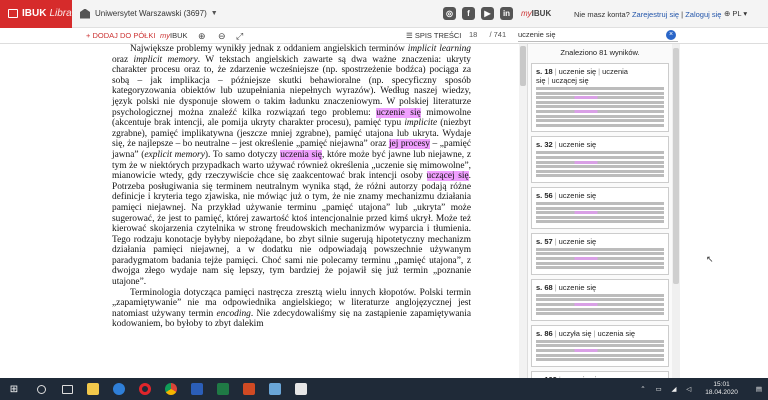  Describe the element at coordinates (124, 35) in the screenshot. I see `add-to-shelf-label: DODAJ DO PÓŁKI` at that location.